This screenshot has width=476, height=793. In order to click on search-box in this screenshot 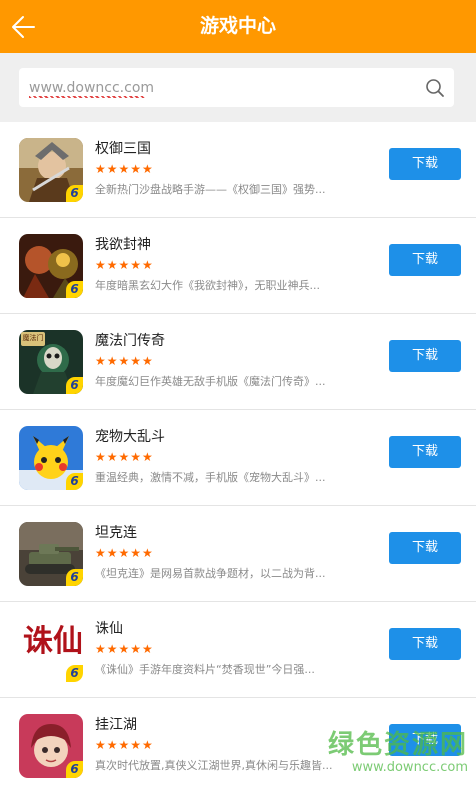, I will do `click(236, 87)`.